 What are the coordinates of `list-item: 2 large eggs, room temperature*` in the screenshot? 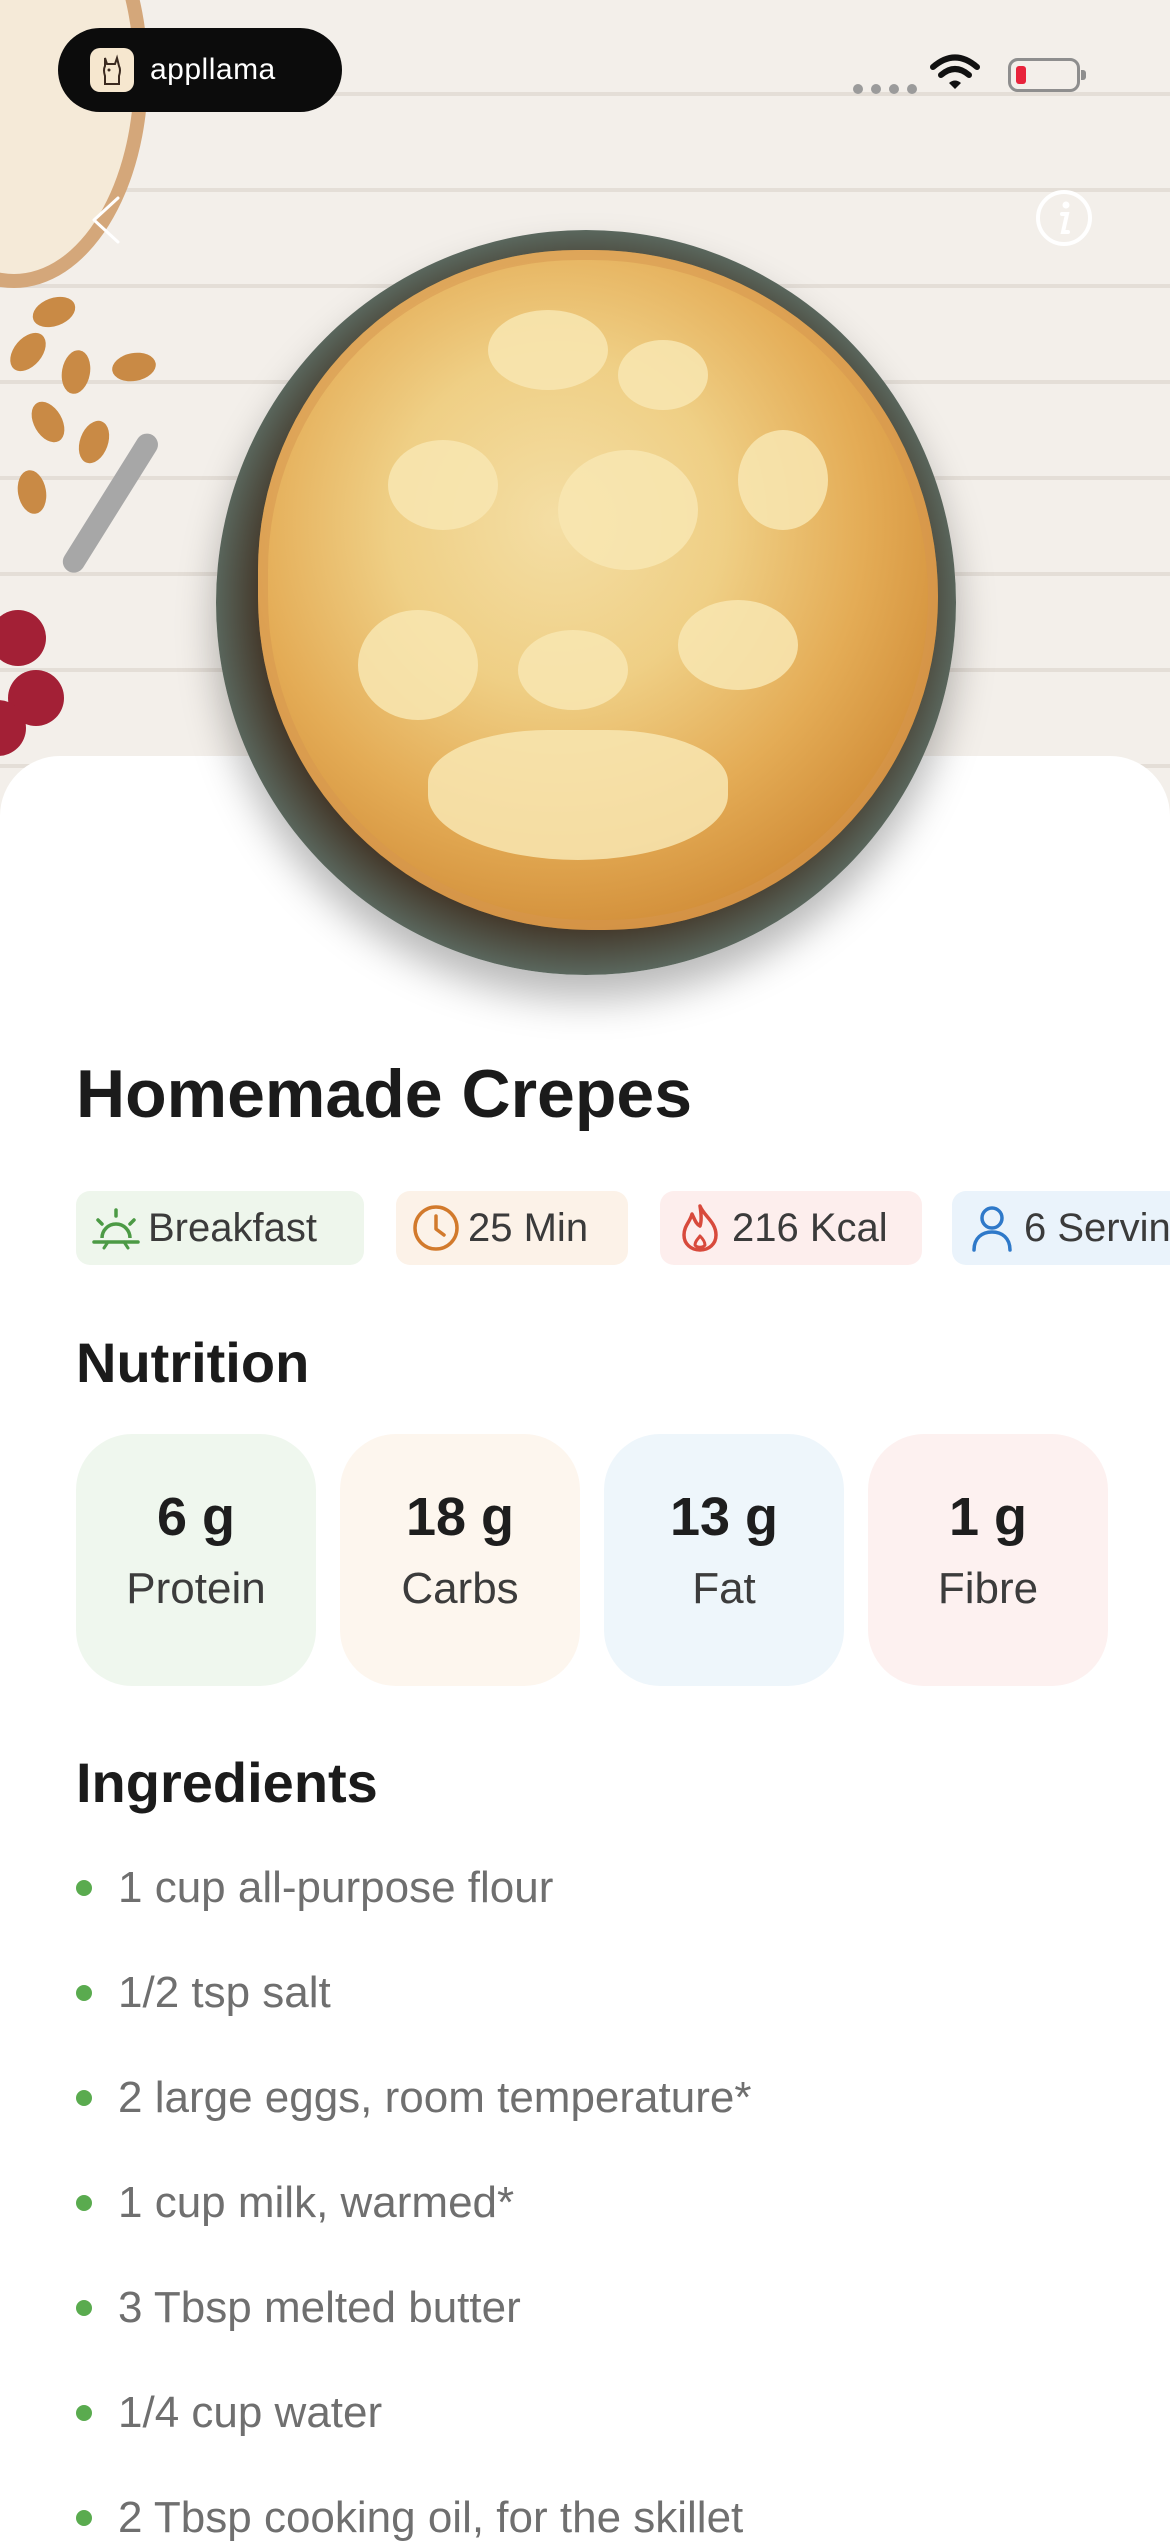 It's located at (413, 2098).